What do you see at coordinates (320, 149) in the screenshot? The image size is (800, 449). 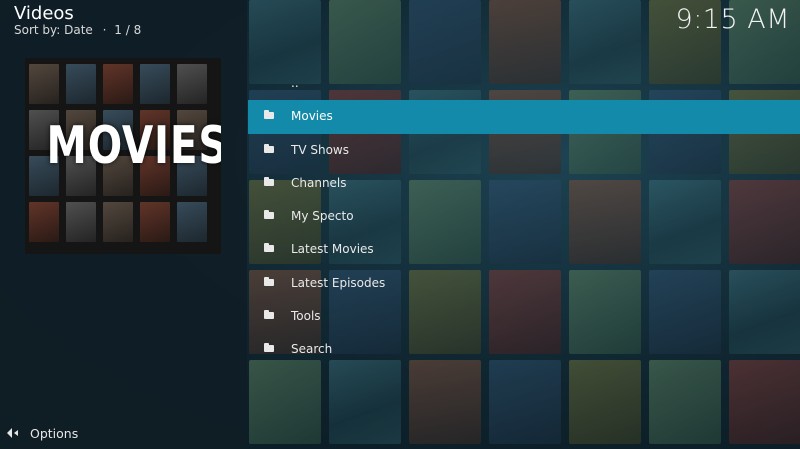 I see `list-item-label: TV Shows` at bounding box center [320, 149].